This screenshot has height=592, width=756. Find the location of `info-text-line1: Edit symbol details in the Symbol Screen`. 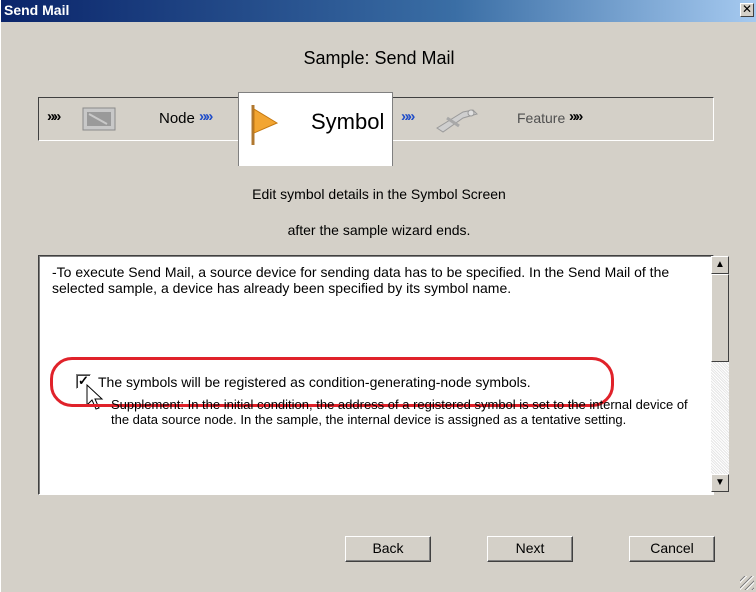

info-text-line1: Edit symbol details in the Symbol Screen is located at coordinates (379, 194).